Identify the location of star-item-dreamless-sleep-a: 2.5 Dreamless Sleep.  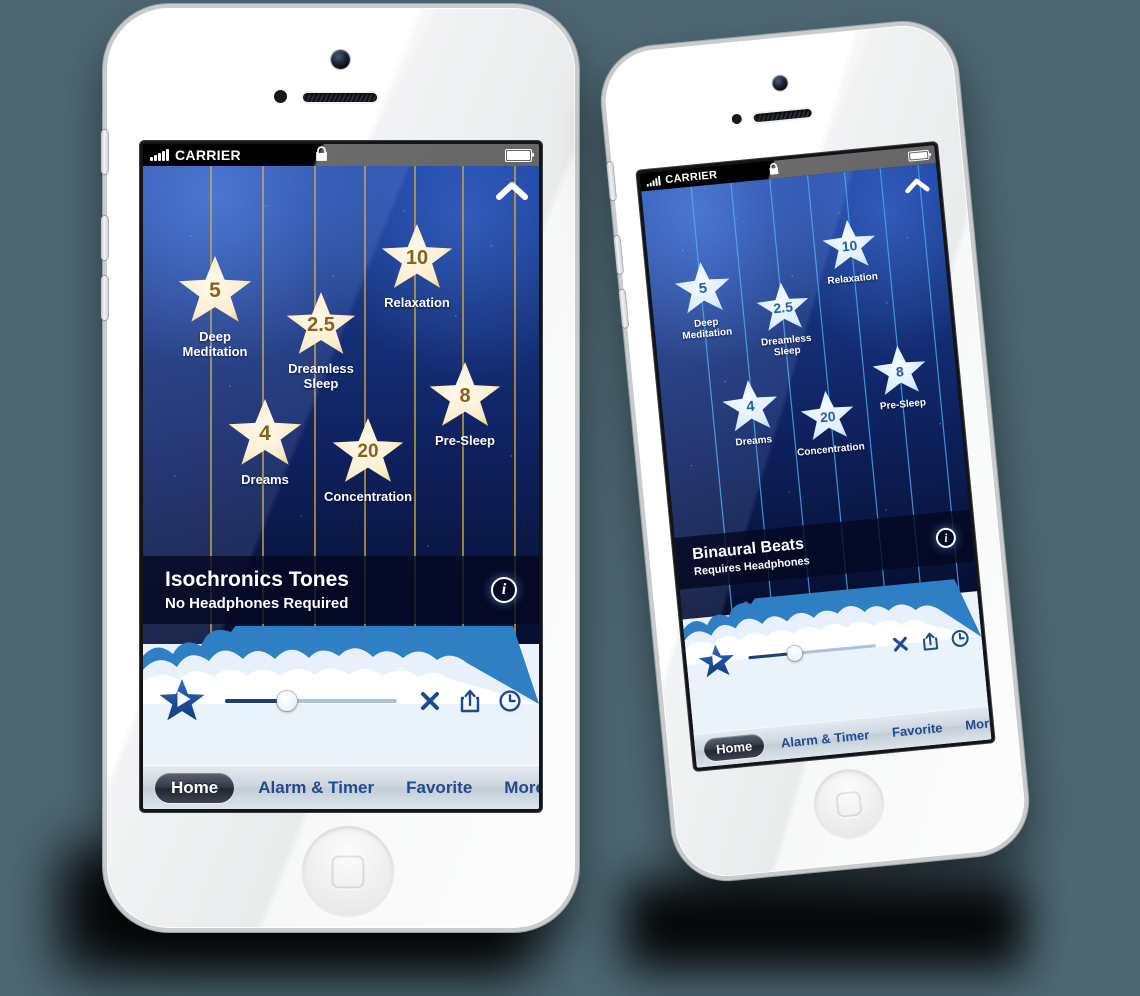
(321, 341).